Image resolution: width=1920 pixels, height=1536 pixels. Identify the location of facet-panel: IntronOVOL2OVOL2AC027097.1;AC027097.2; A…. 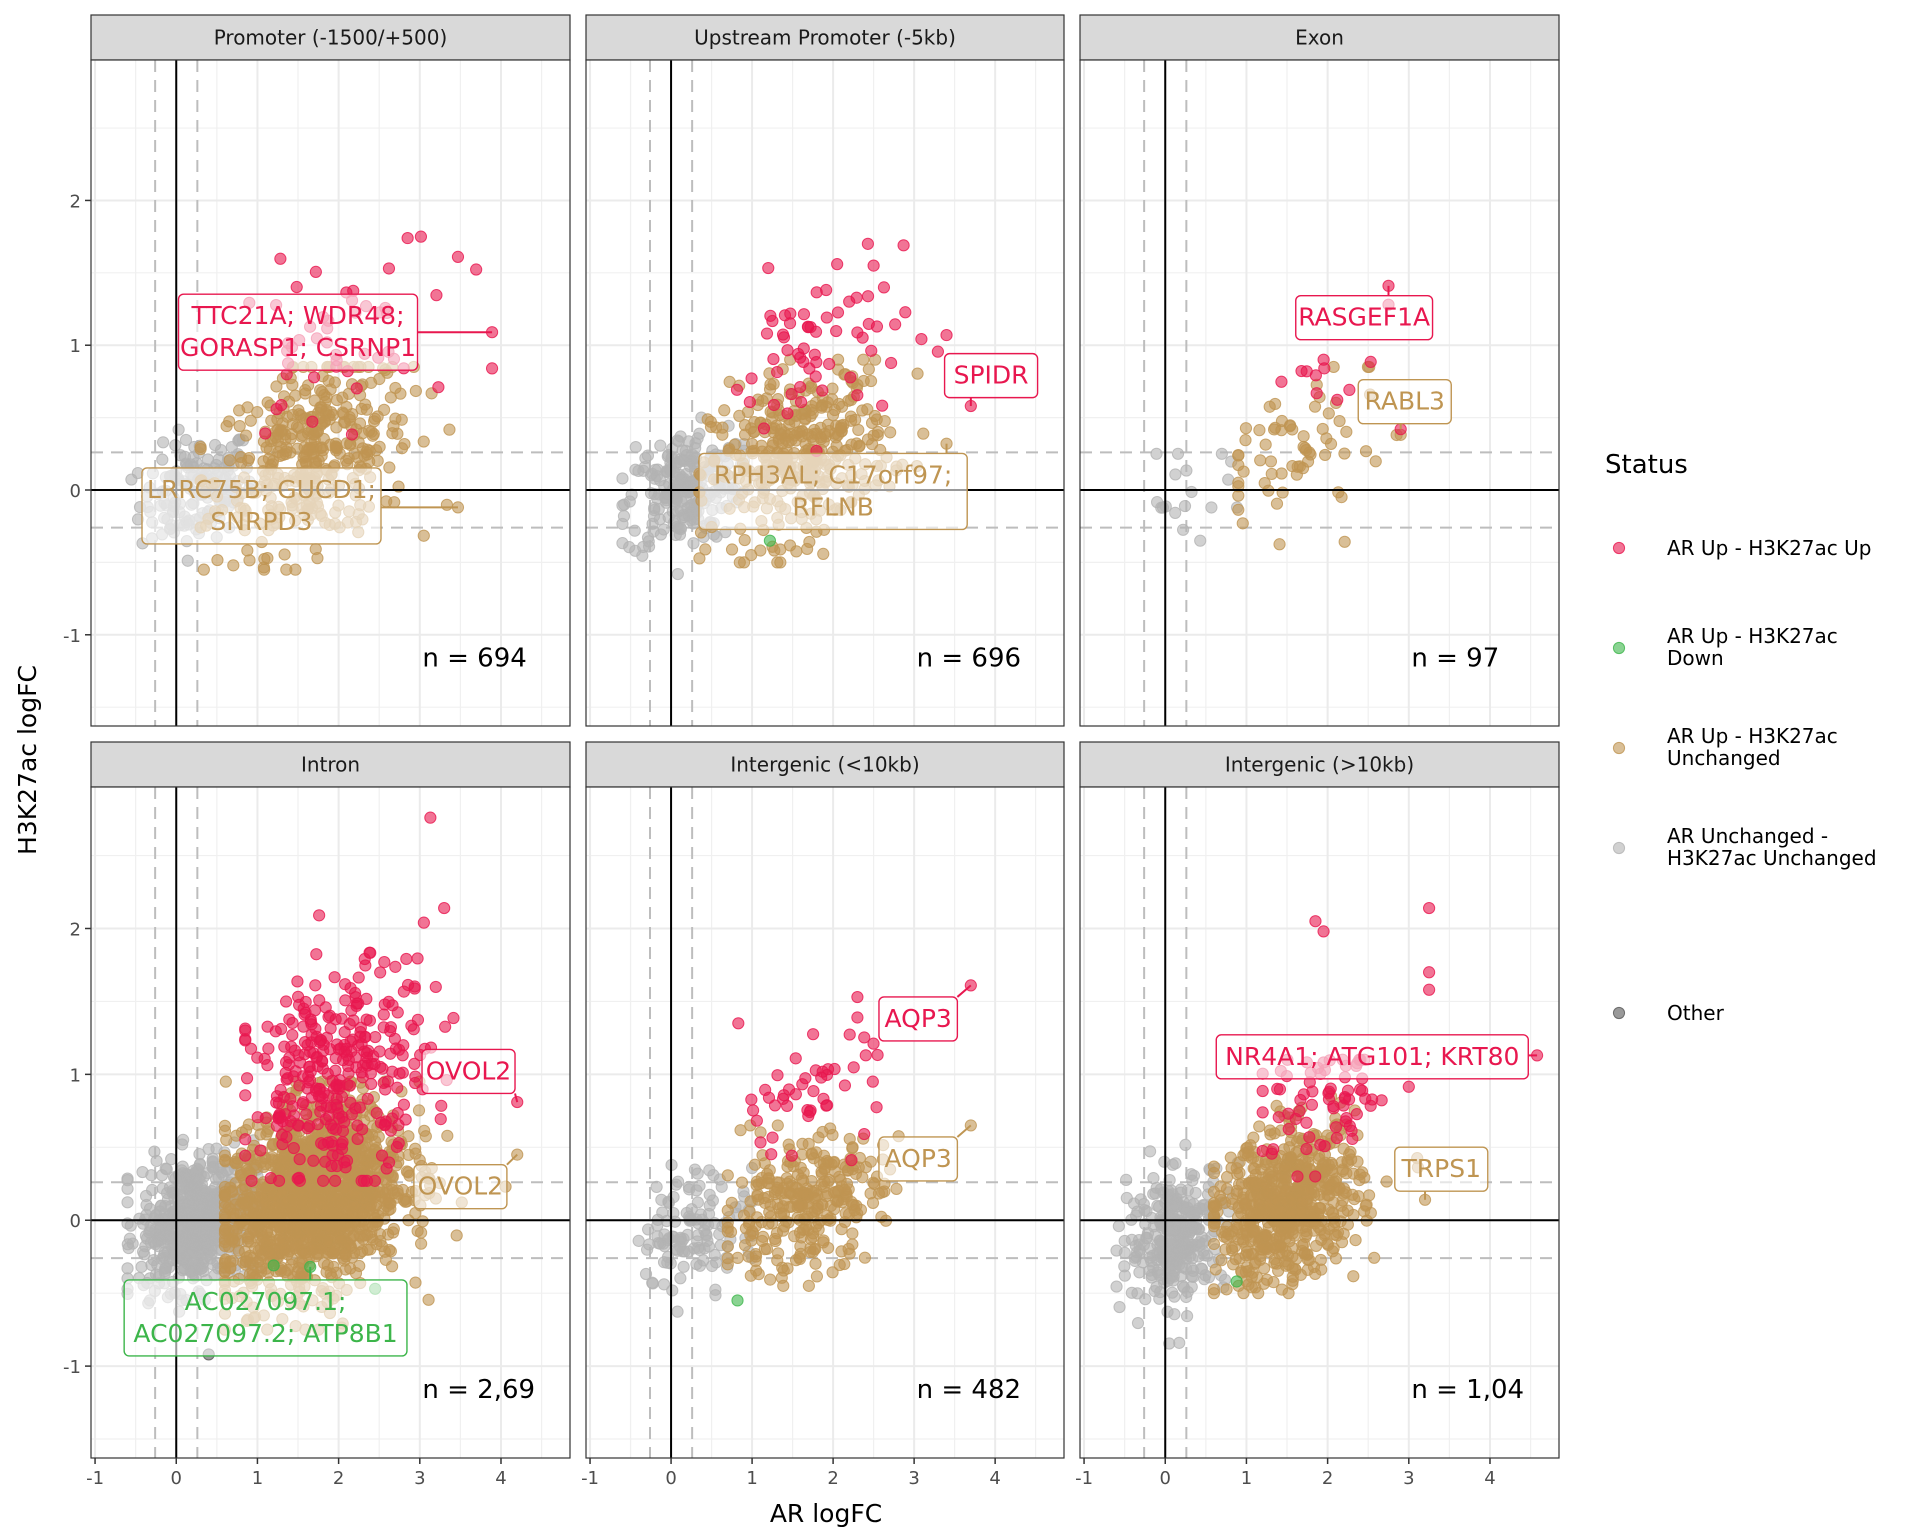
(330, 1100).